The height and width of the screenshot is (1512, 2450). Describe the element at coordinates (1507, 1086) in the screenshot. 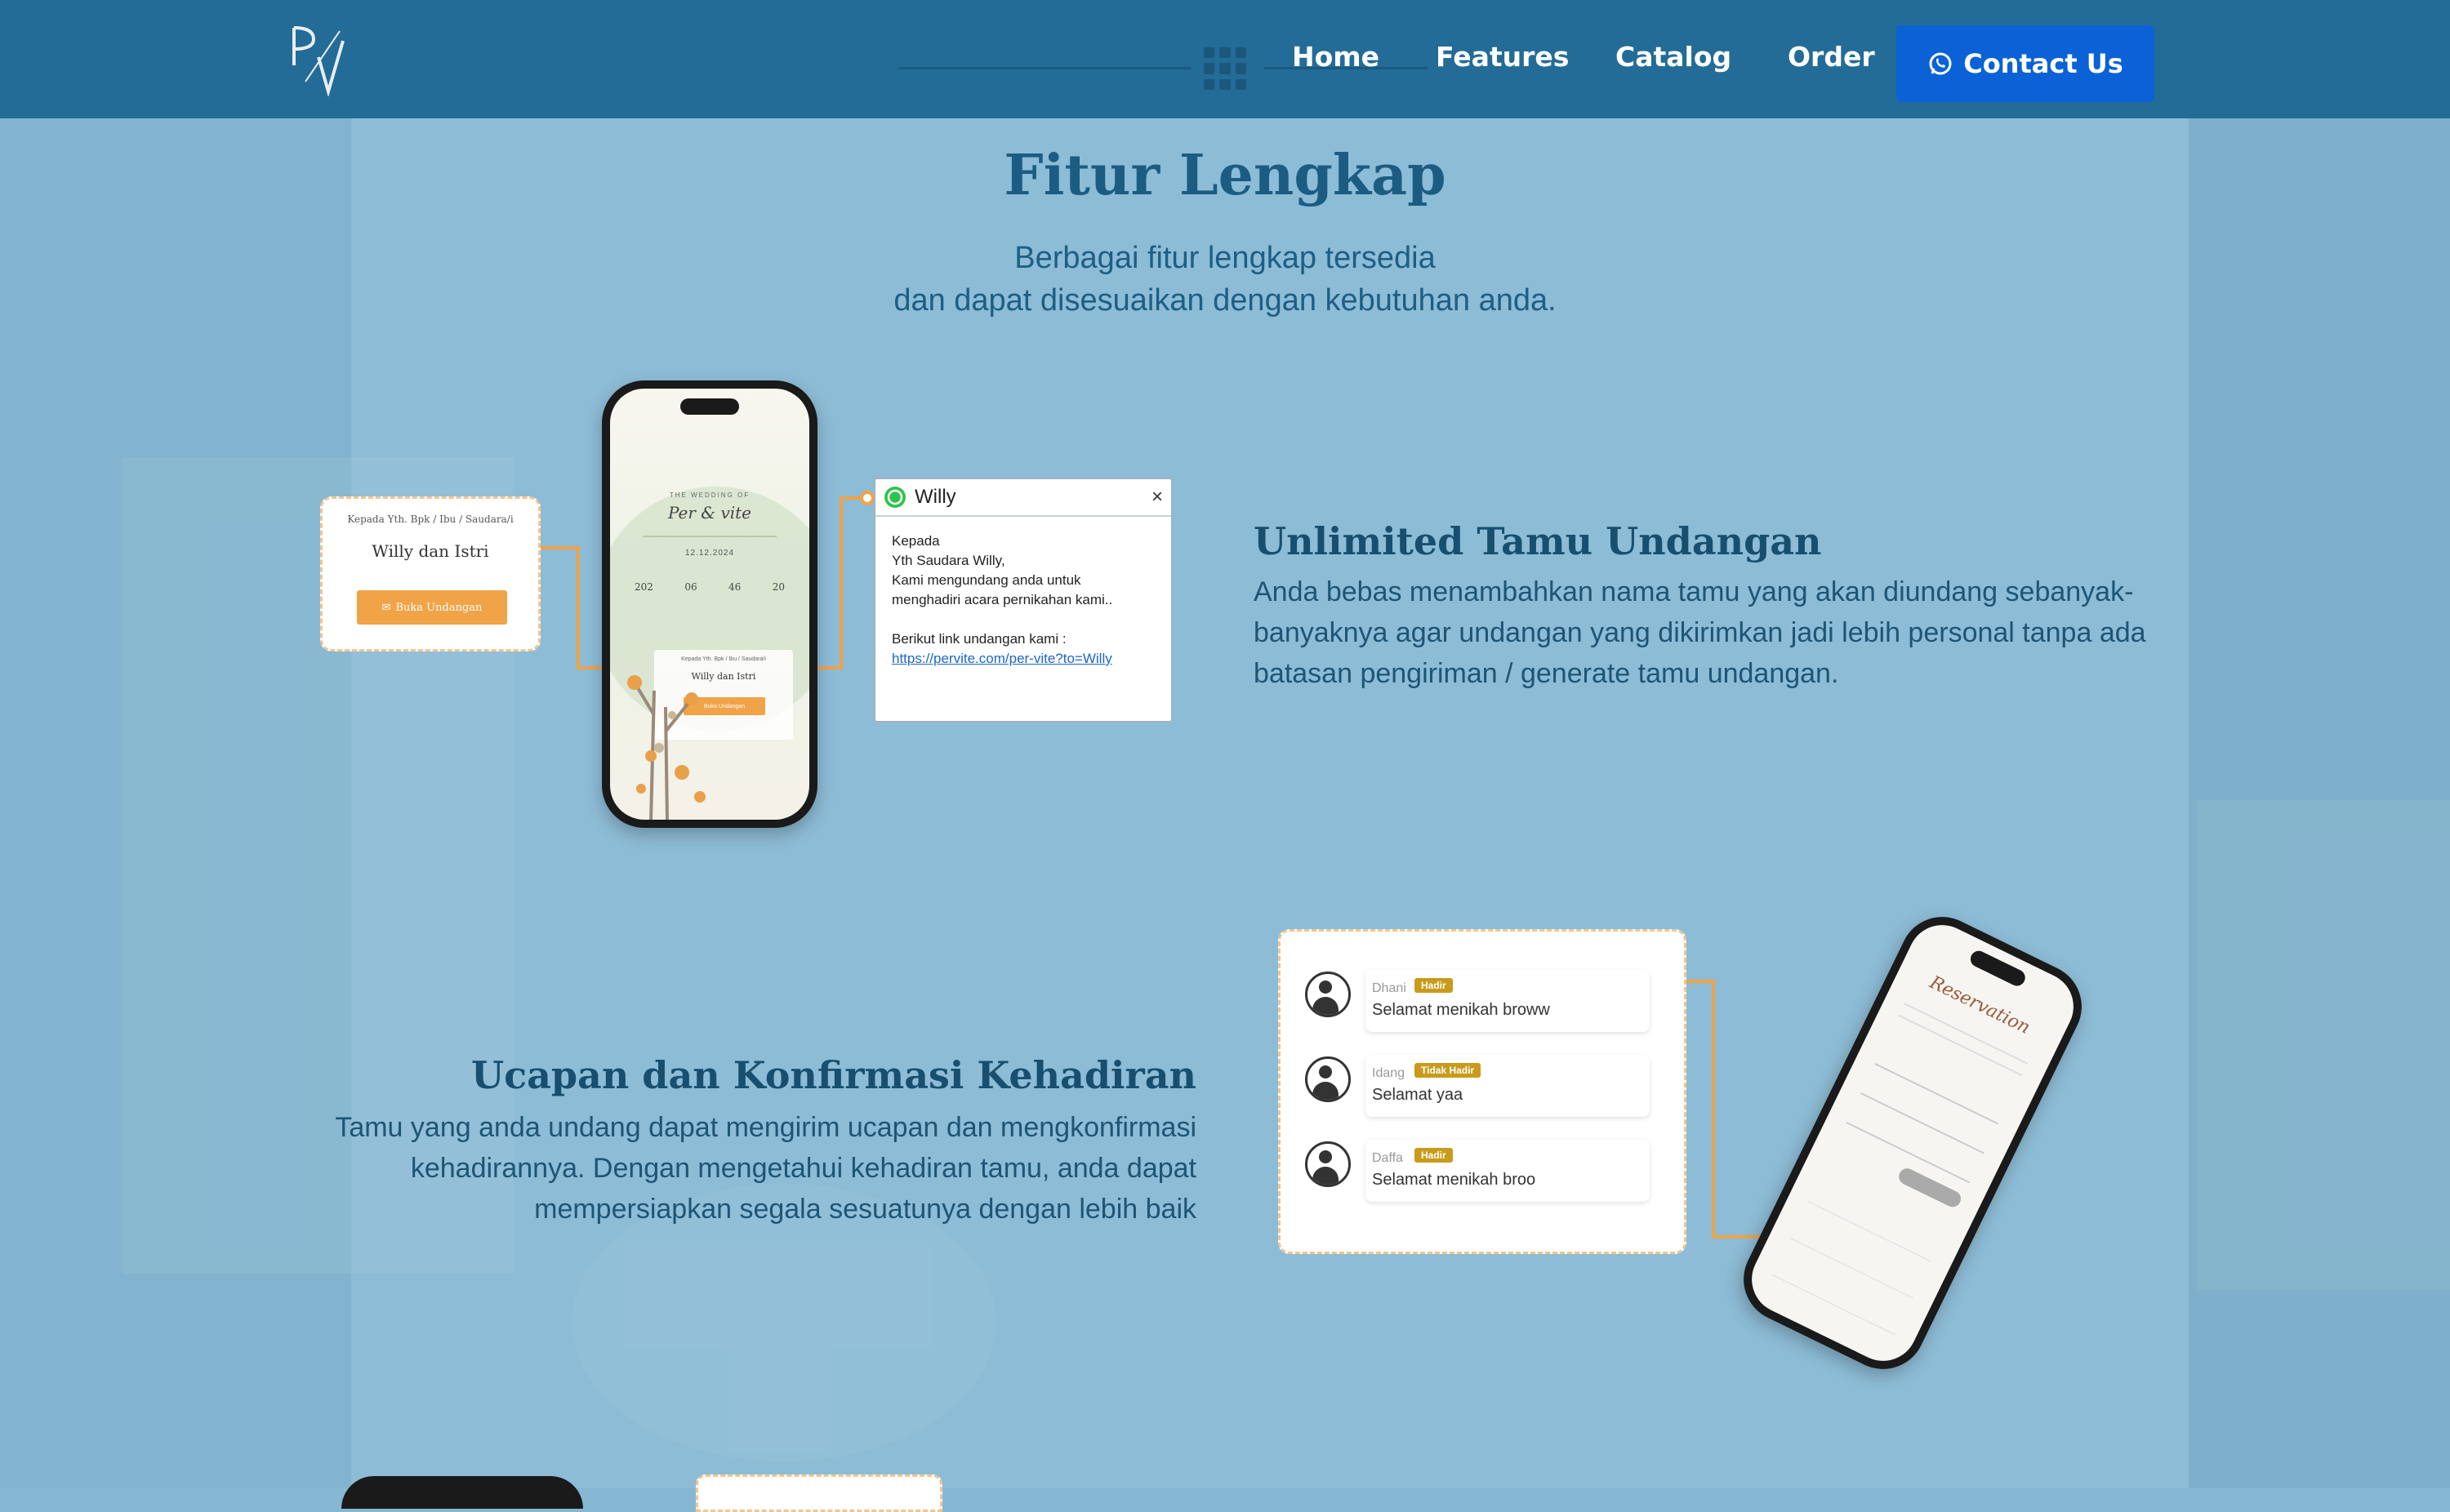

I see `guest-wish-row: Idang Tidak Hadir Selamat yaa` at that location.